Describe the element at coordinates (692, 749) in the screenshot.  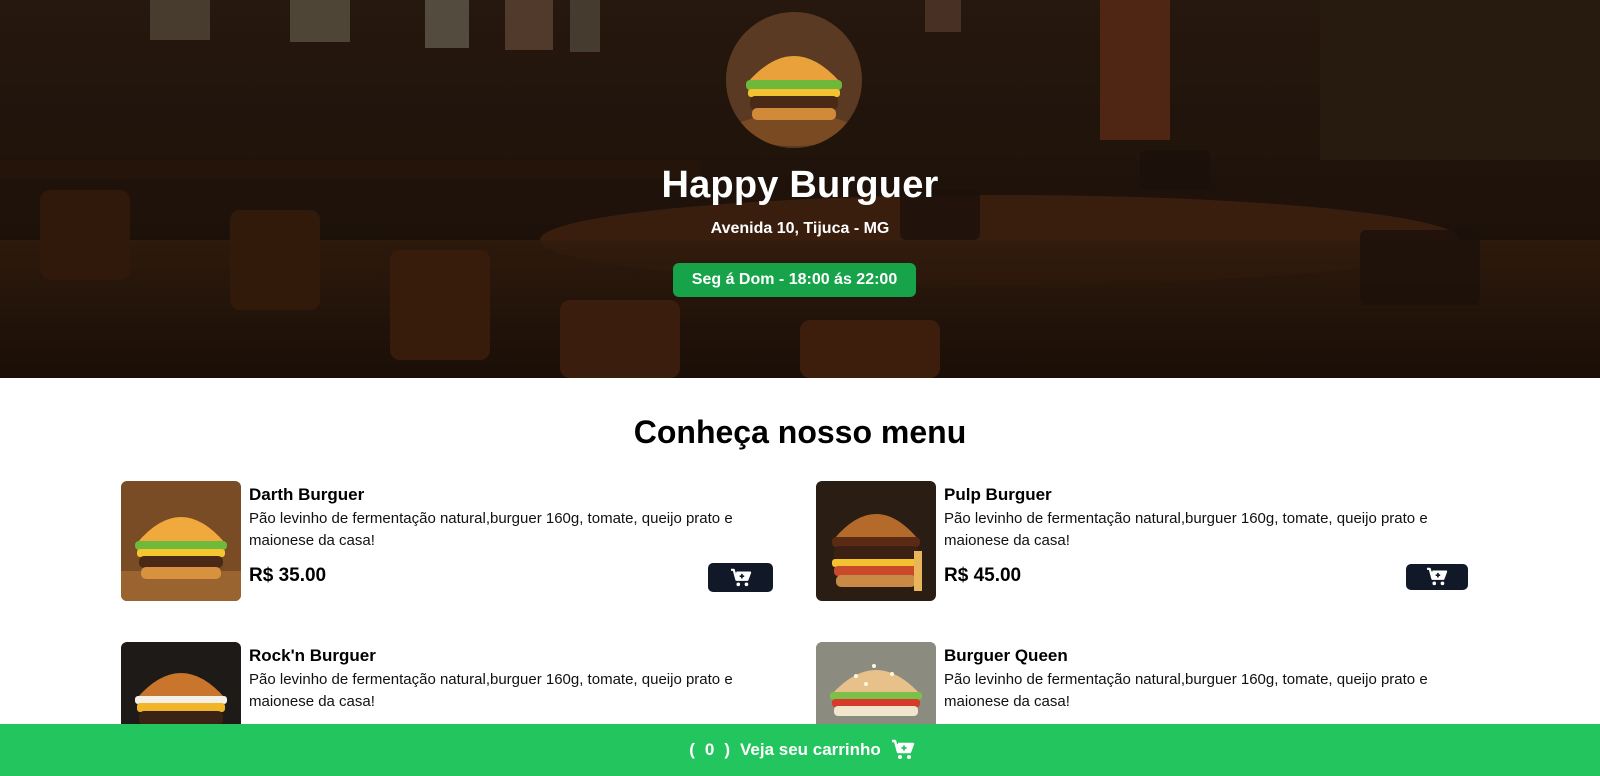
I see `cart-count-open-paren: (` at that location.